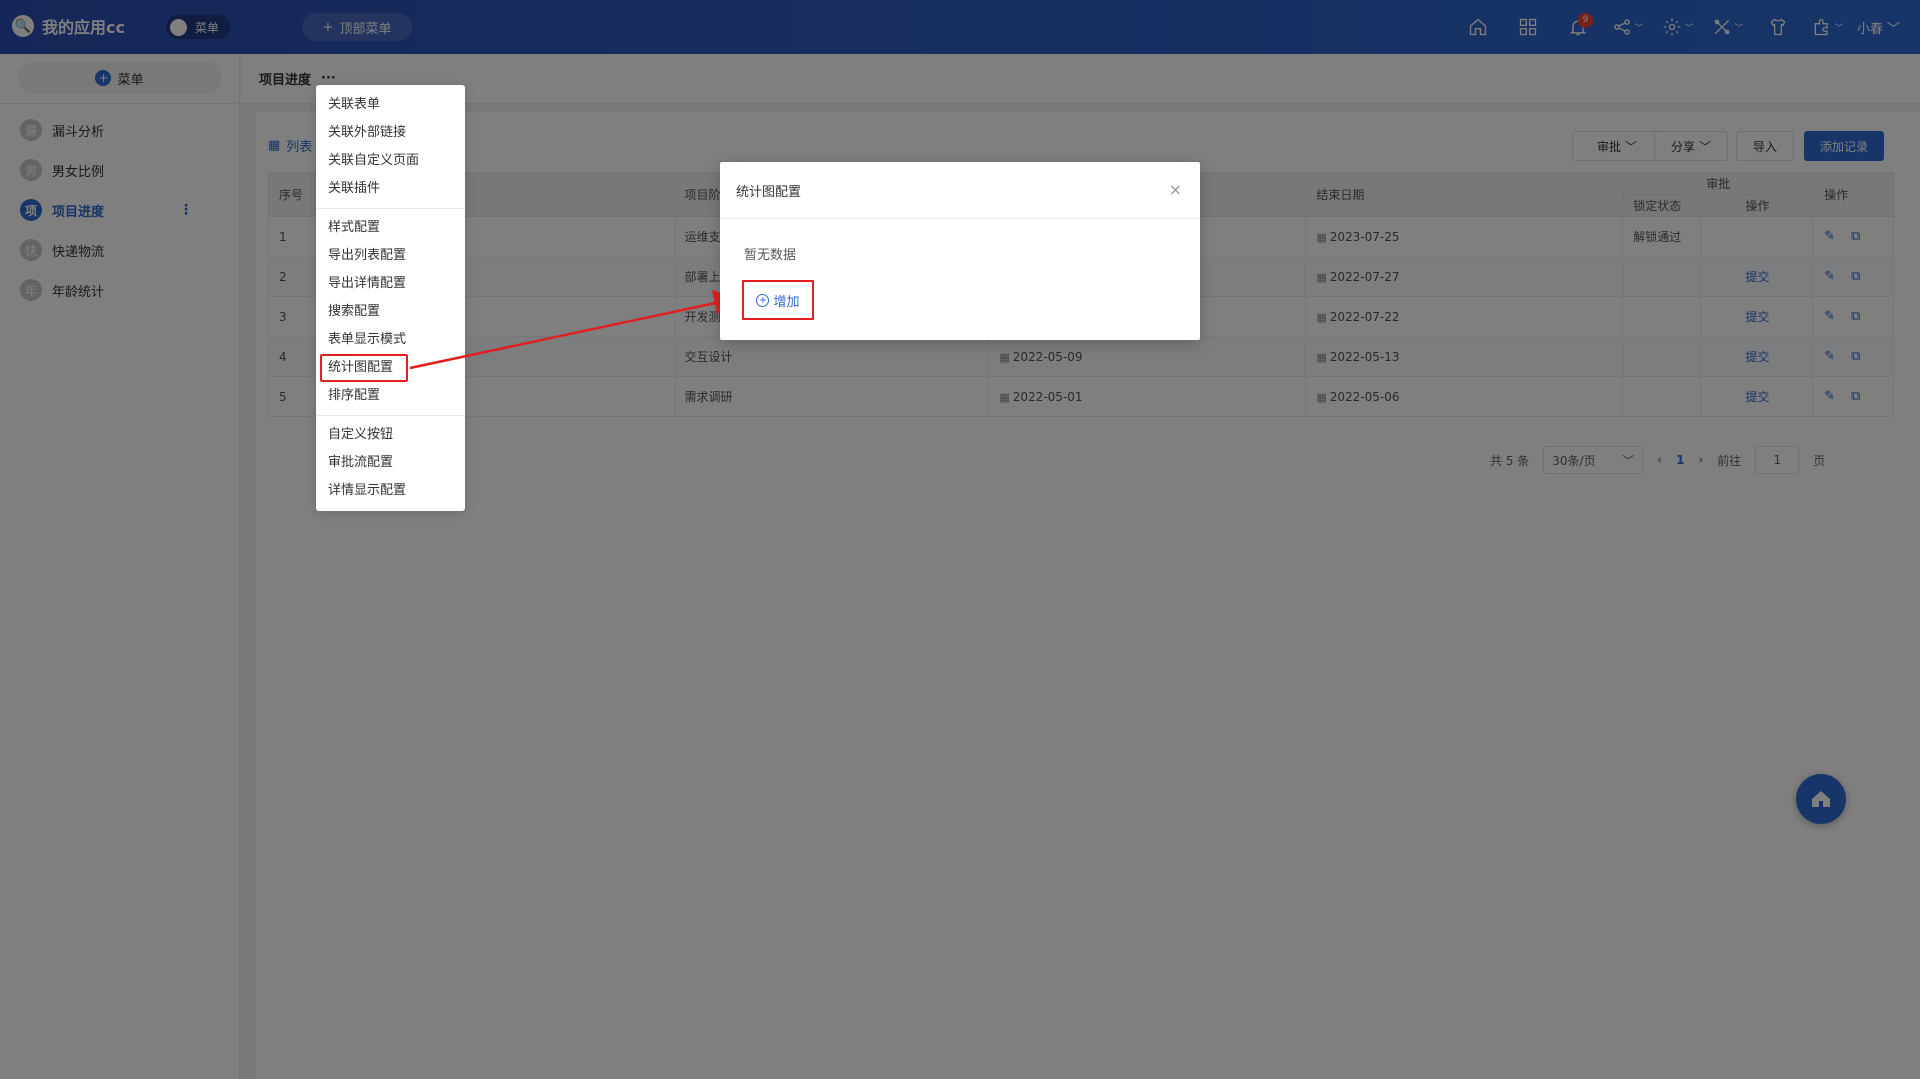 The width and height of the screenshot is (1920, 1079). What do you see at coordinates (786, 302) in the screenshot?
I see `add-button-label: 增加` at bounding box center [786, 302].